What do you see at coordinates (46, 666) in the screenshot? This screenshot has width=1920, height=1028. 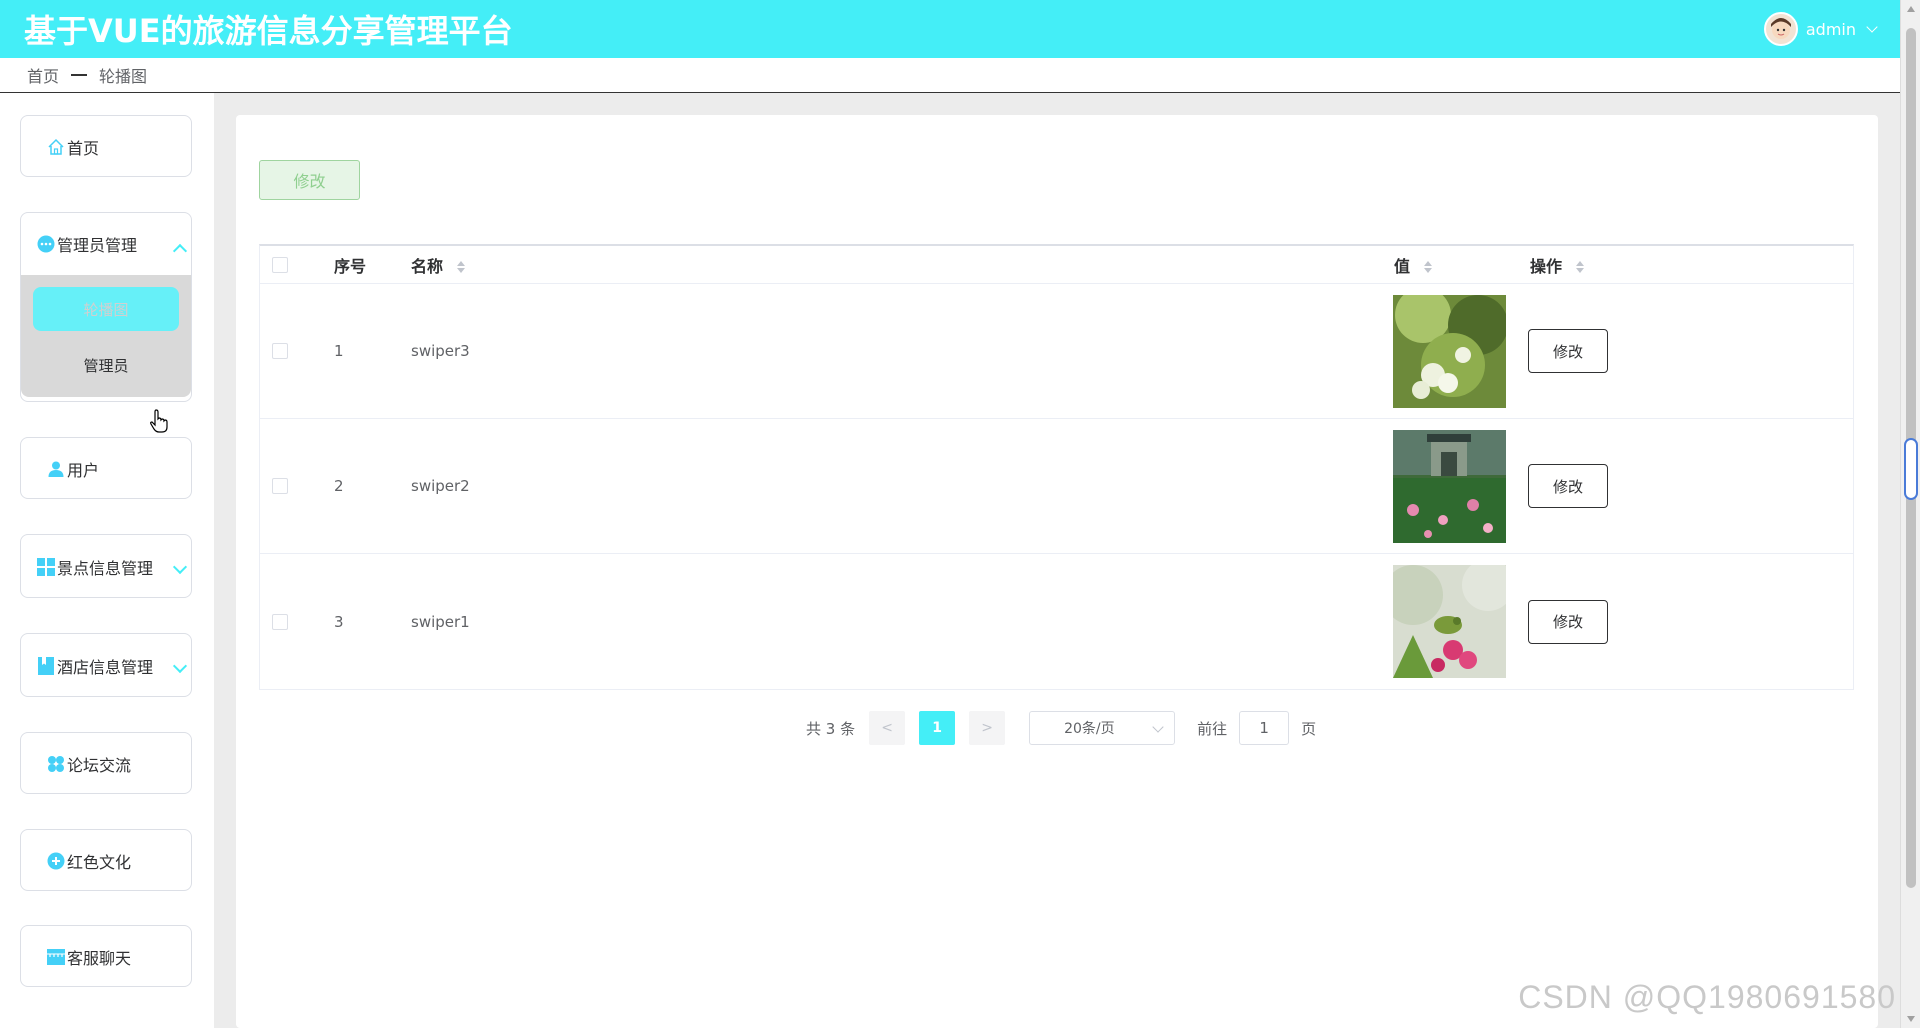 I see `bookmark-icon` at bounding box center [46, 666].